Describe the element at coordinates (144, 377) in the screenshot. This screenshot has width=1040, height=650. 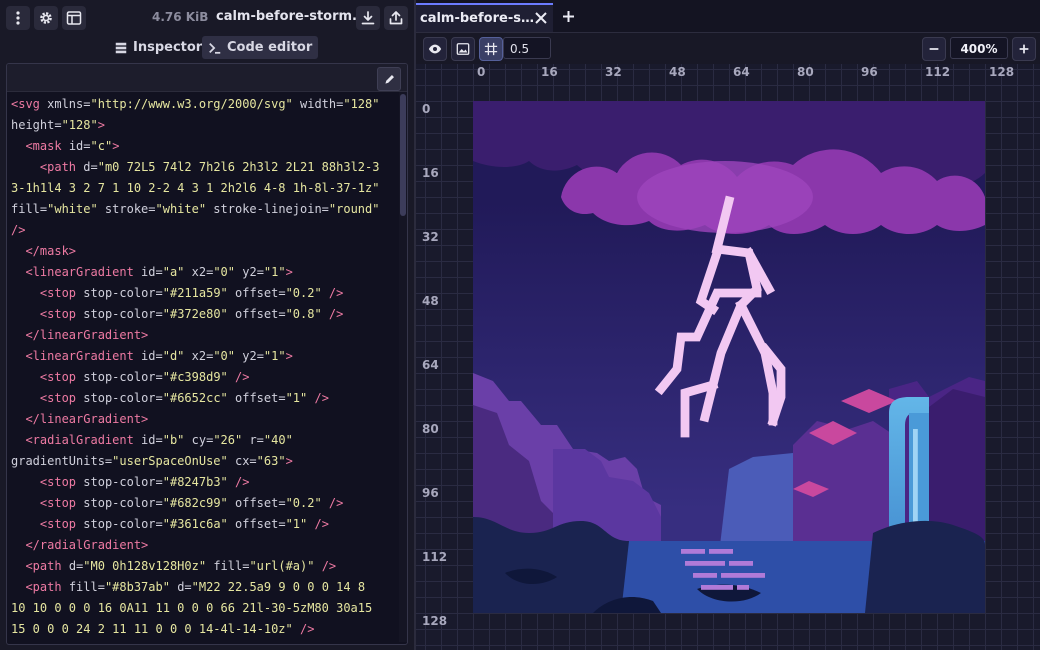
I see `code-line: <stop stop-color="#c398d9" />` at that location.